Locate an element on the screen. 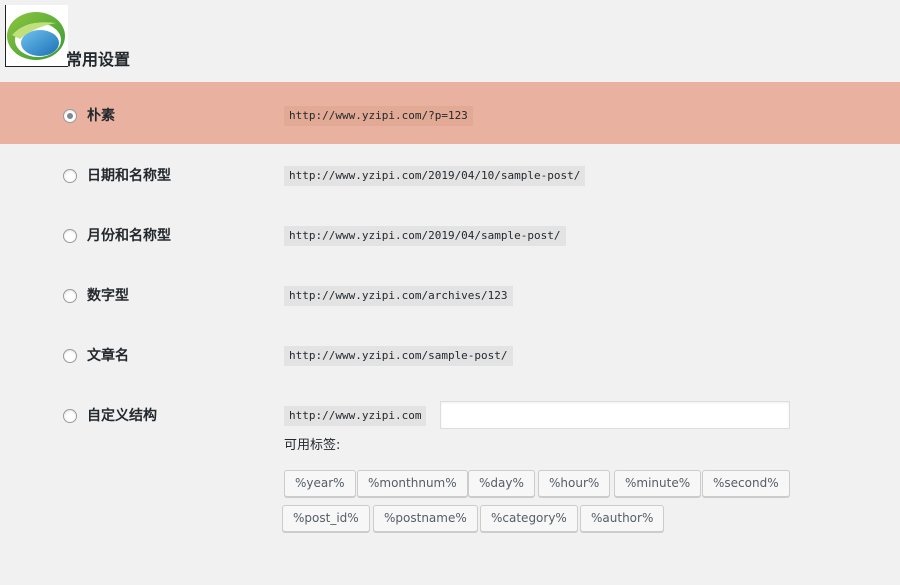 This screenshot has width=900, height=585. option-label-post-name: 文章名 is located at coordinates (108, 356).